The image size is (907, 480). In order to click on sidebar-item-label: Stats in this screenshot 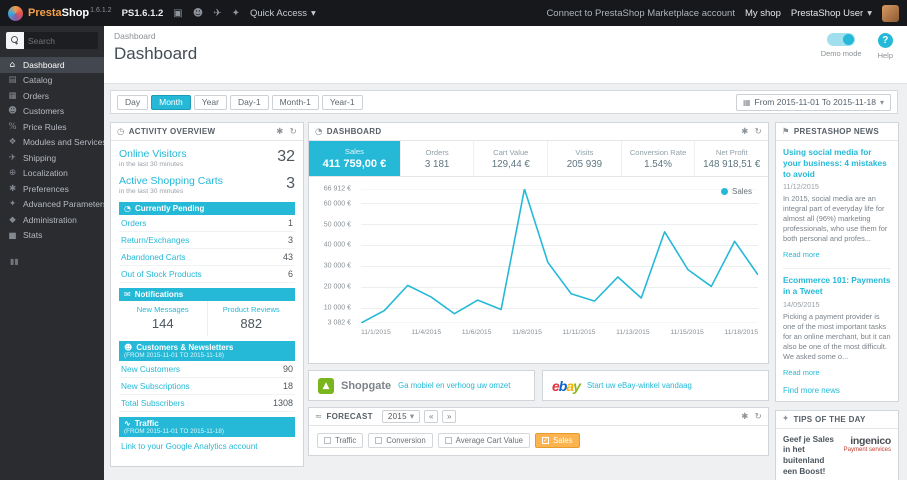, I will do `click(33, 235)`.